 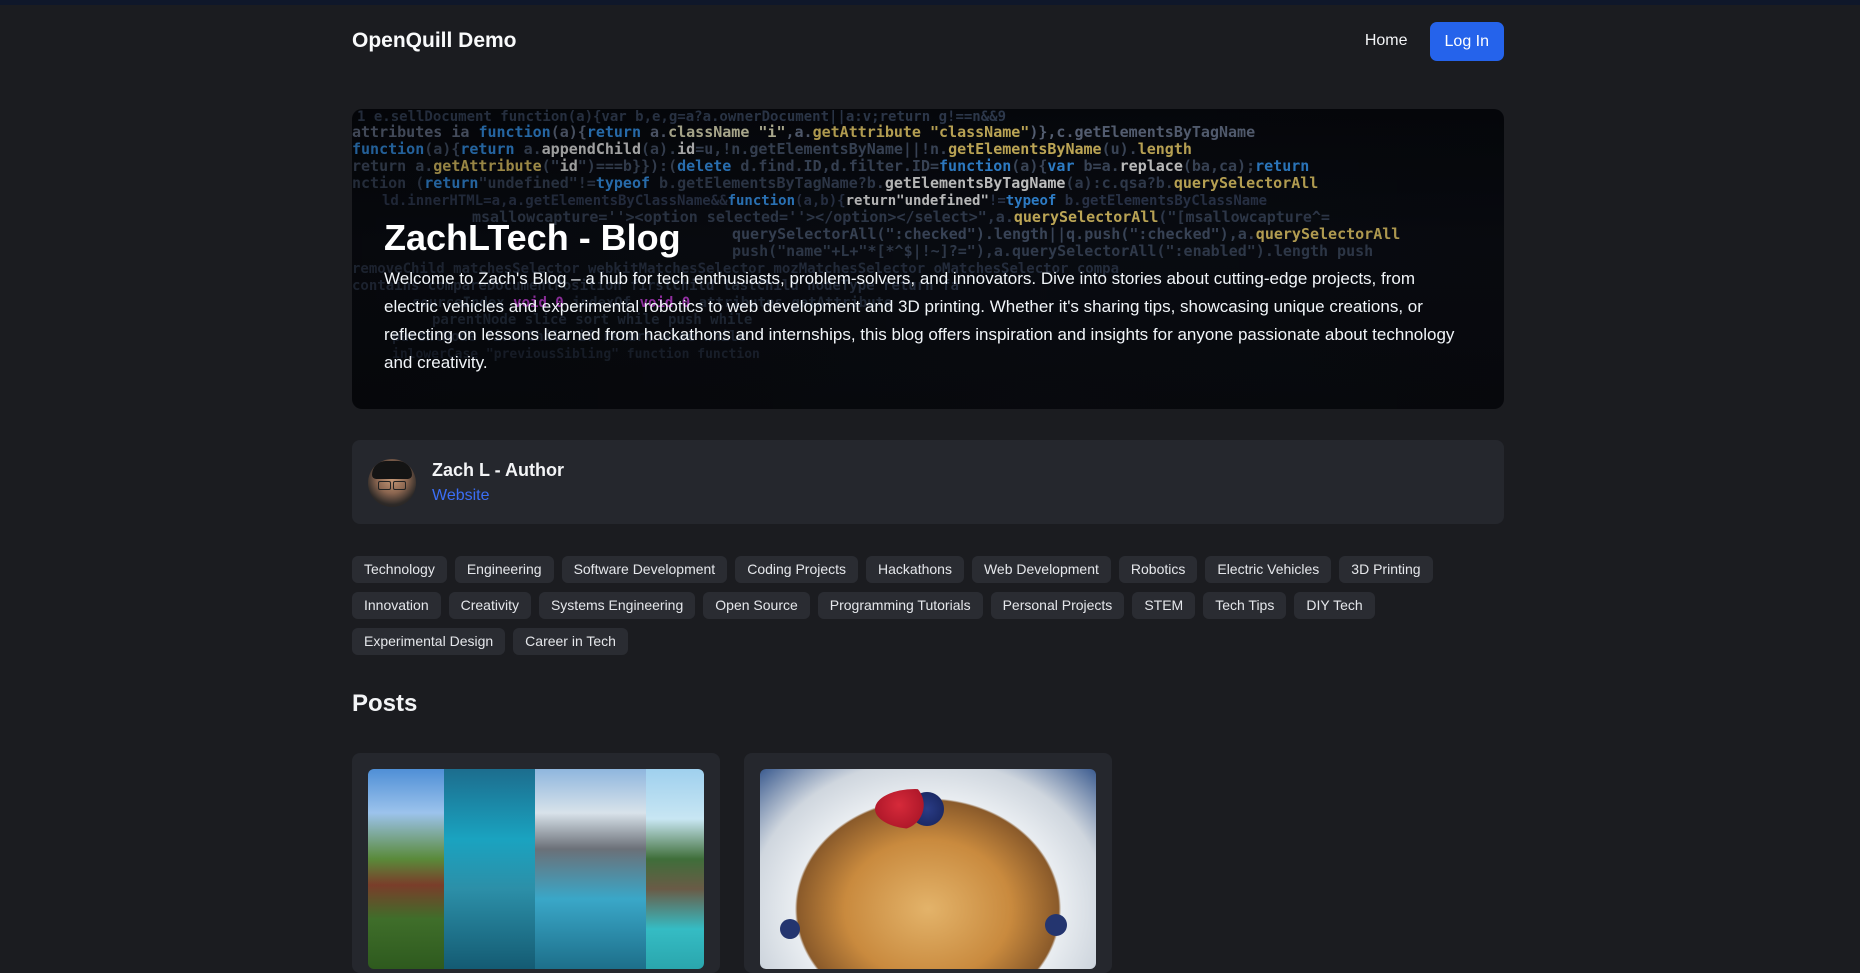 I want to click on image-strip-island, so click(x=675, y=869).